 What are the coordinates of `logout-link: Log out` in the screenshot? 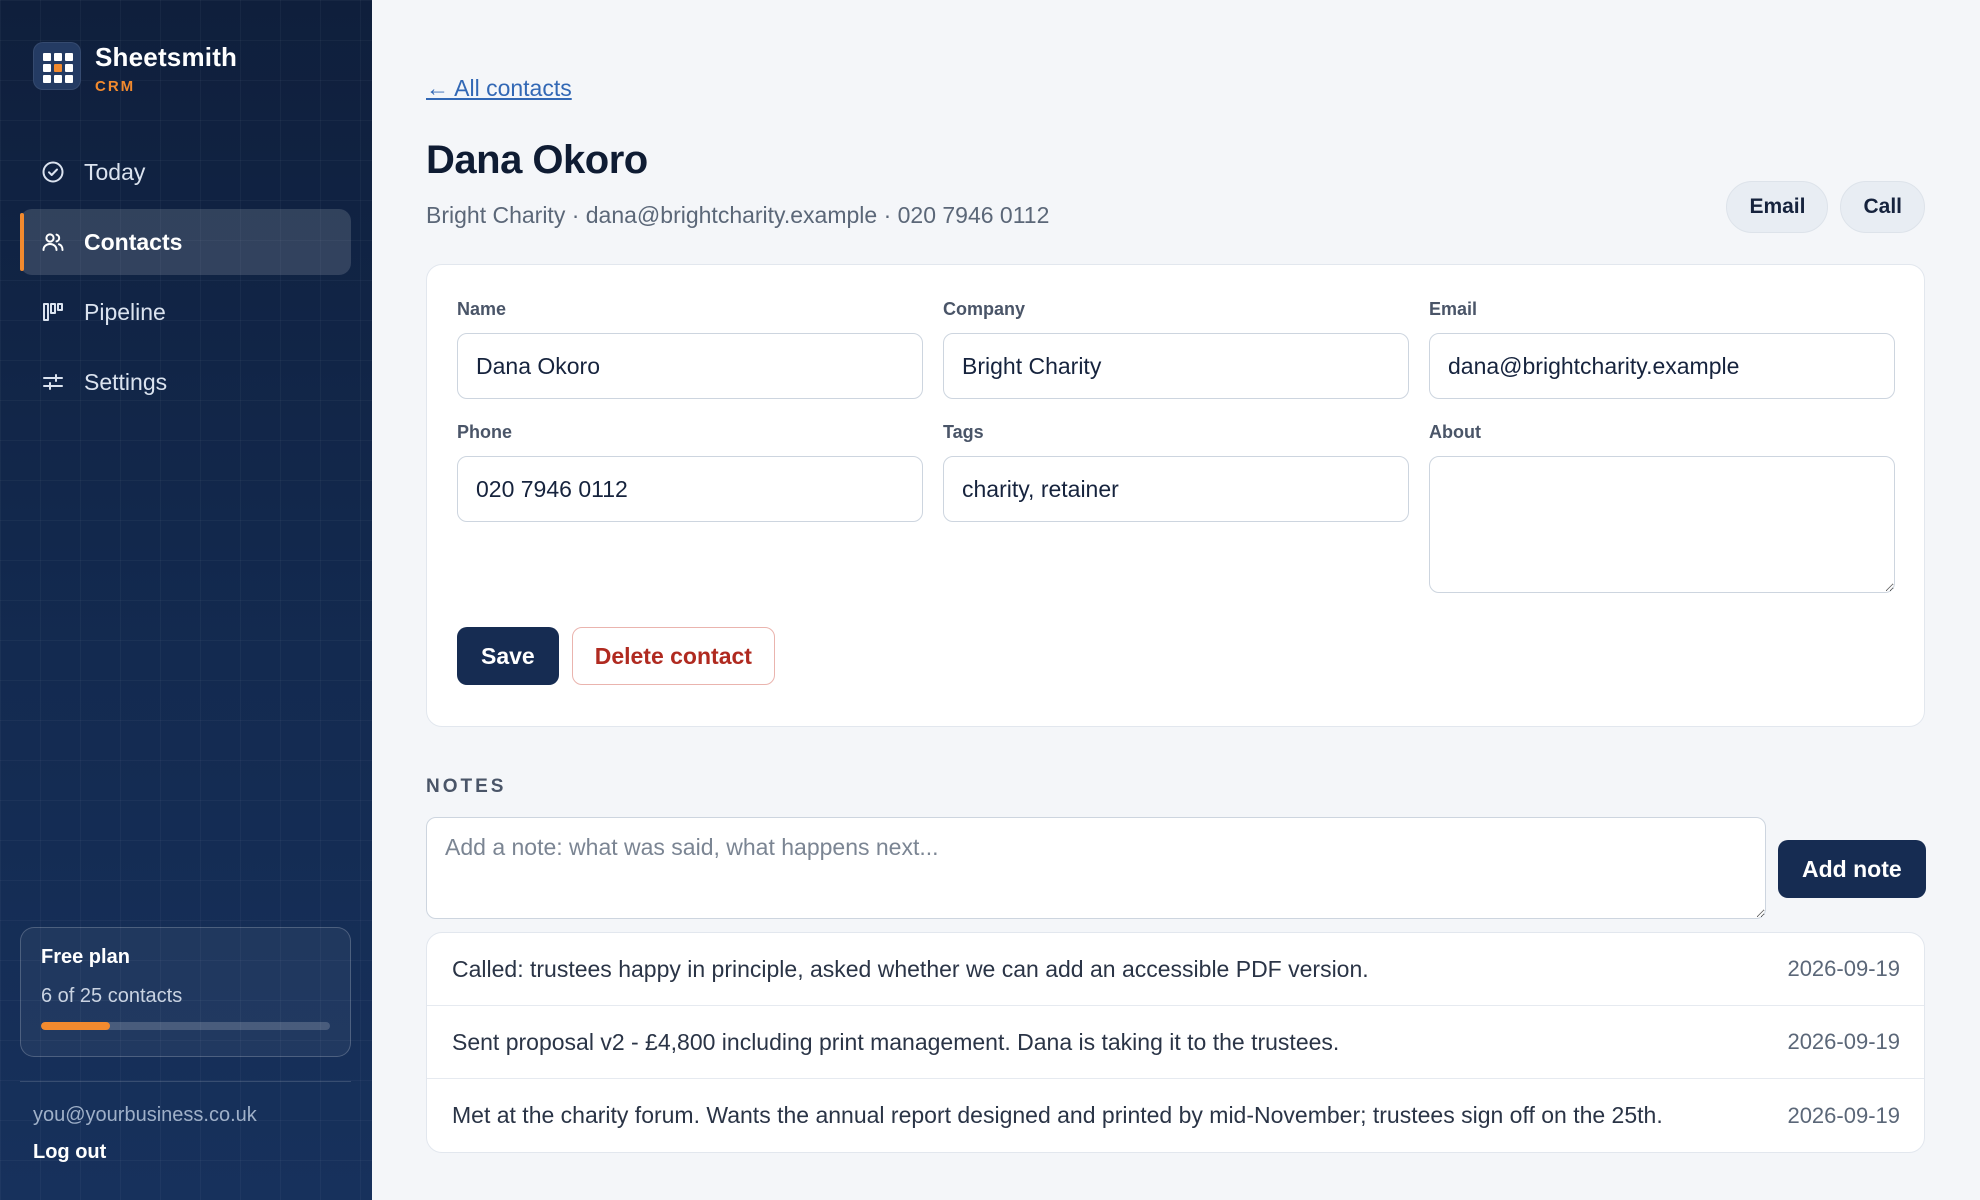 It's located at (69, 1152).